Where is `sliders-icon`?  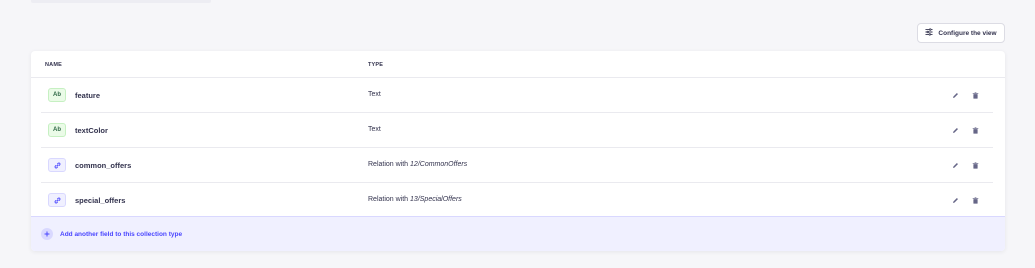 sliders-icon is located at coordinates (929, 33).